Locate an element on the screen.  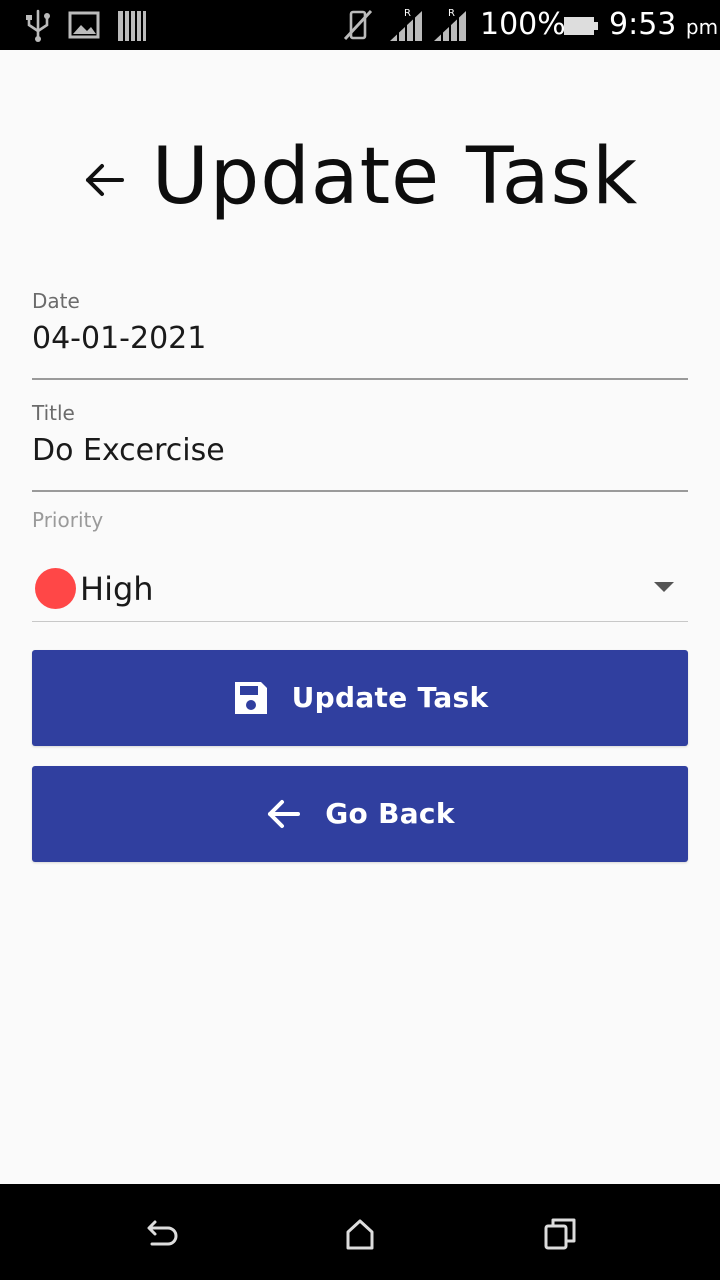
battery-percent: 100% is located at coordinates (523, 24).